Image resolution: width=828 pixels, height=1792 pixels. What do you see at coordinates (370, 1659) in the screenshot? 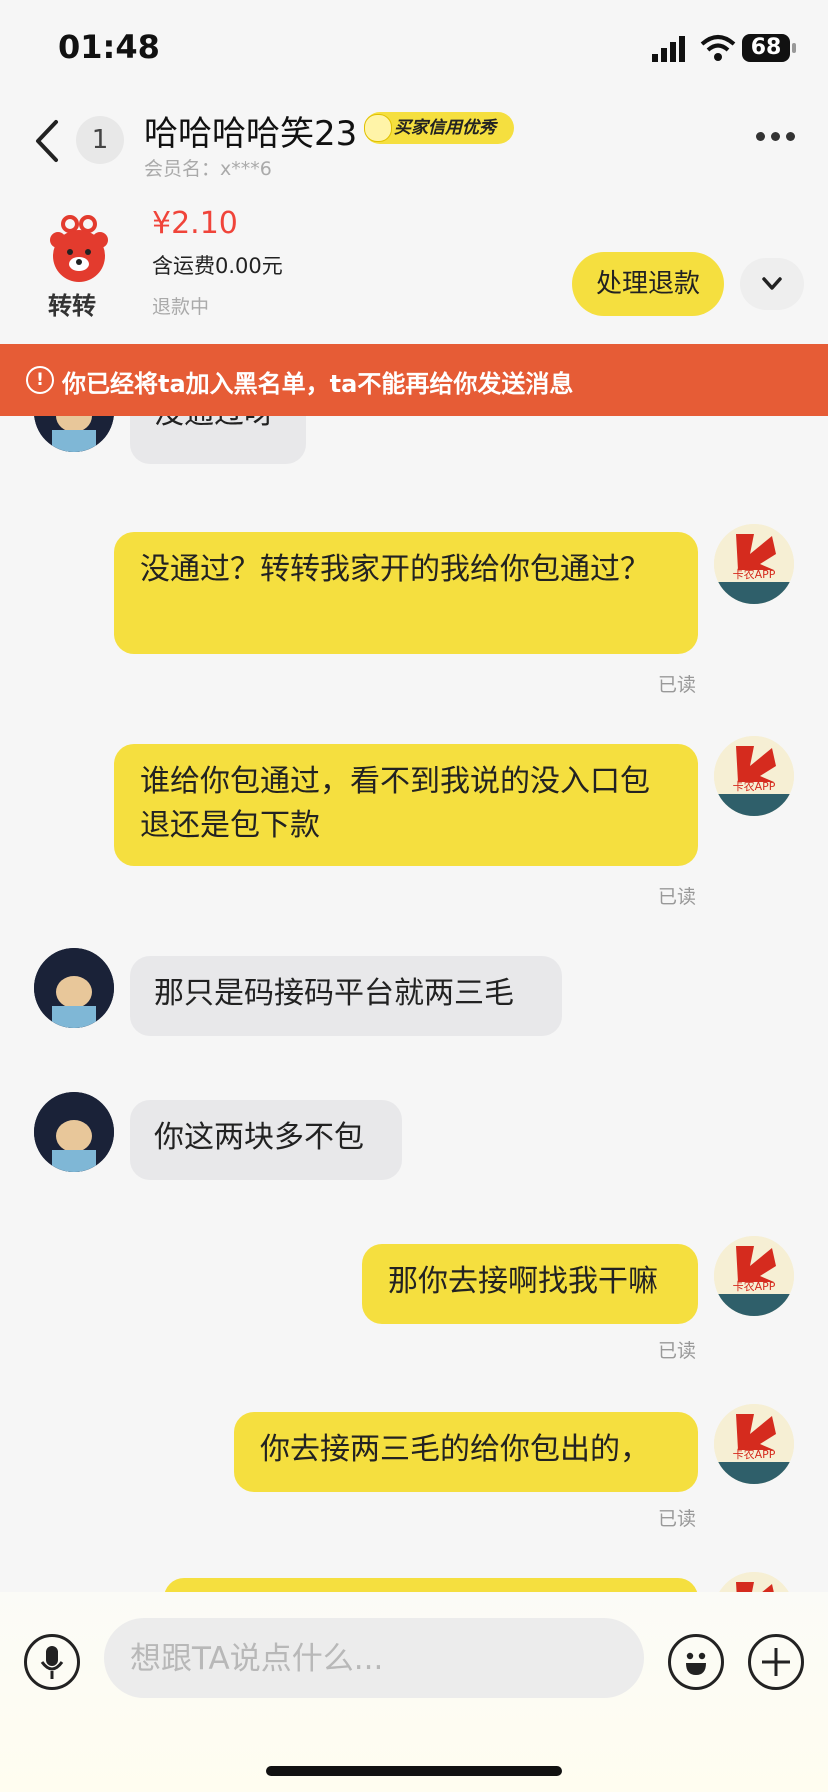
I see `message-input` at bounding box center [370, 1659].